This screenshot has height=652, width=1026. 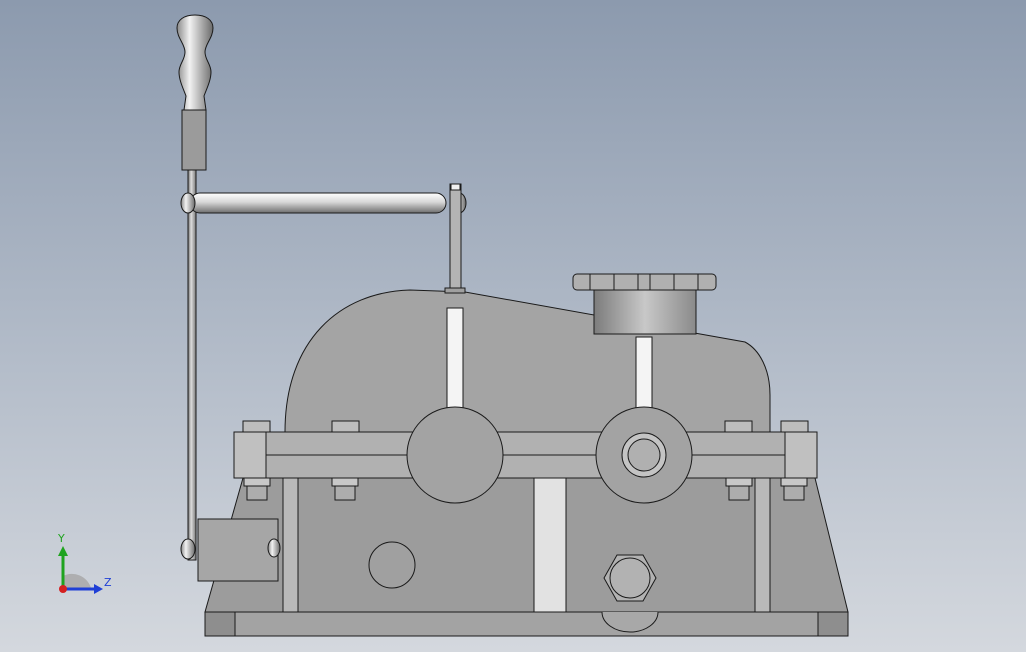 I want to click on x-axis-dot, so click(x=63, y=589).